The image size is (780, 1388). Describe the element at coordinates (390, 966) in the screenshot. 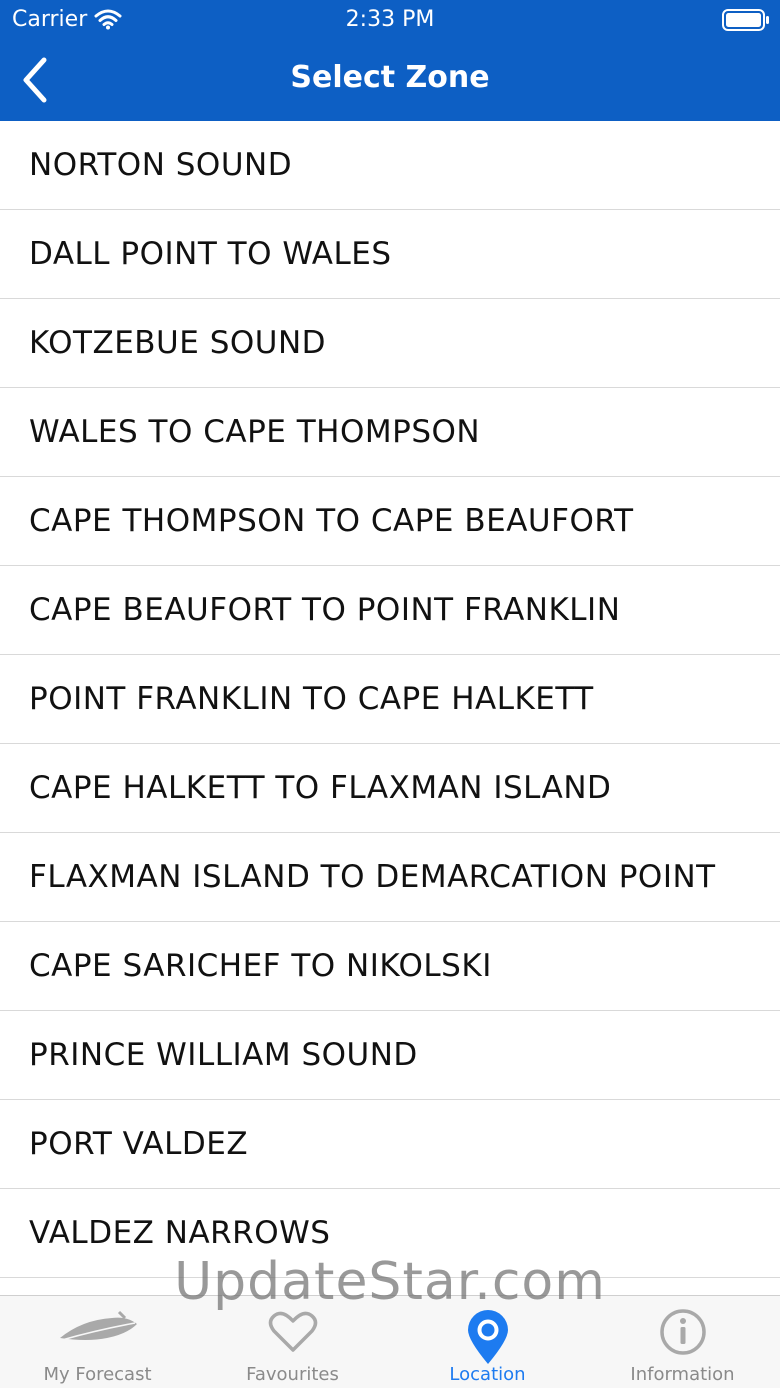

I see `zone-list-item: CAPE SARICHEF TO NIKOLSKI` at that location.